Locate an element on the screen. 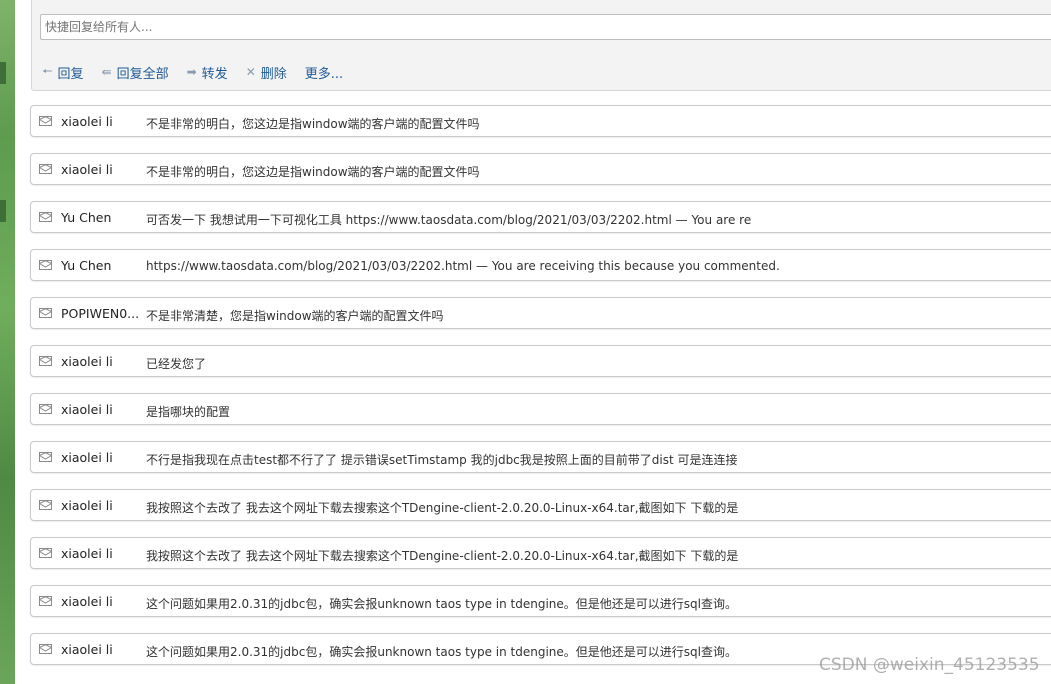  background-strip is located at coordinates (7, 342).